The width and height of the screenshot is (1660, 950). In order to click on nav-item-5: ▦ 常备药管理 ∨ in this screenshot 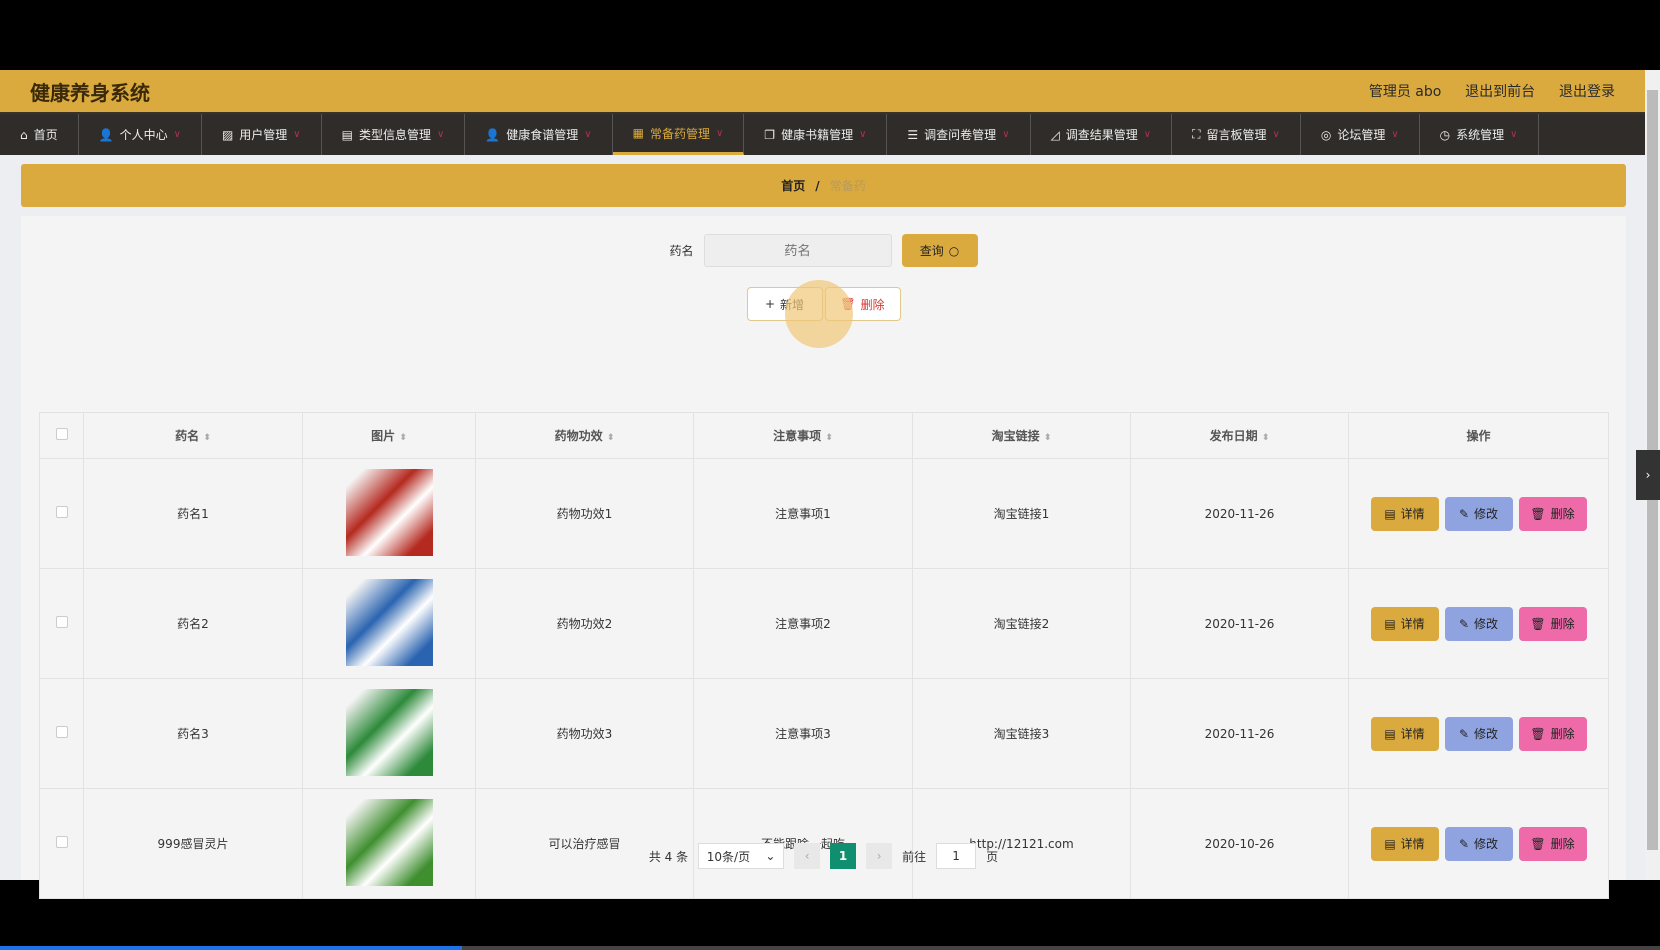, I will do `click(678, 134)`.